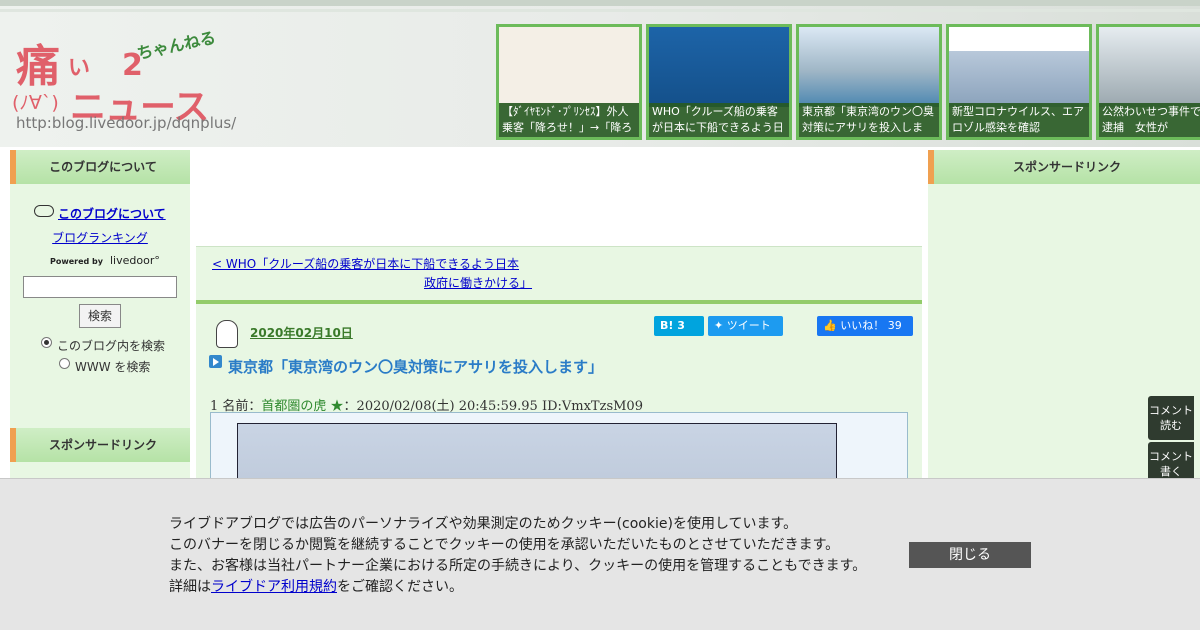 The height and width of the screenshot is (630, 1200). Describe the element at coordinates (301, 332) in the screenshot. I see `article-date: 2020年02月10日` at that location.